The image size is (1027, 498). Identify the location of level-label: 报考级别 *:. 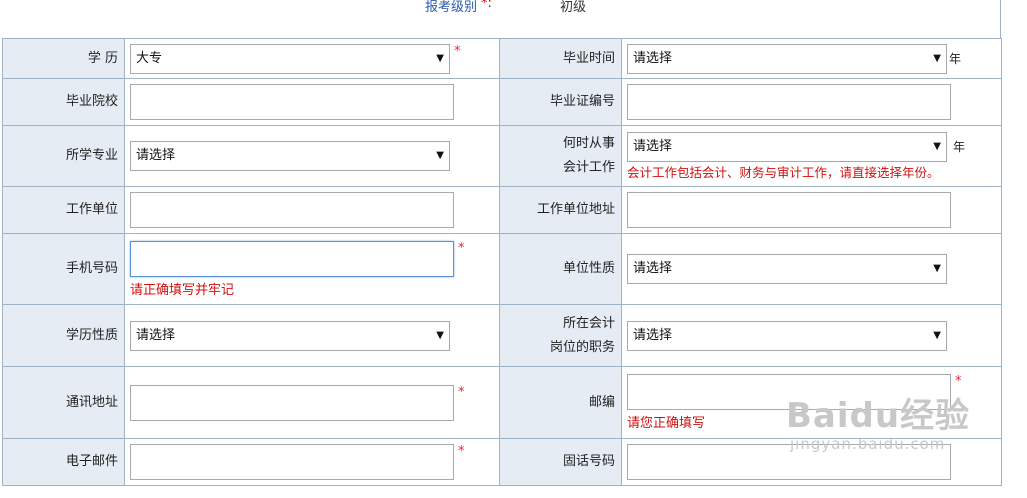
(458, 7).